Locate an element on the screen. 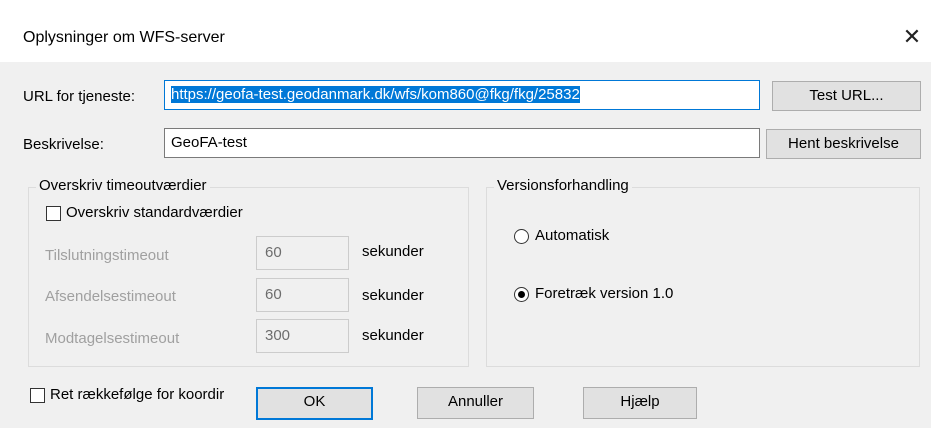 The width and height of the screenshot is (931, 428). close-icon: ✕ is located at coordinates (912, 37).